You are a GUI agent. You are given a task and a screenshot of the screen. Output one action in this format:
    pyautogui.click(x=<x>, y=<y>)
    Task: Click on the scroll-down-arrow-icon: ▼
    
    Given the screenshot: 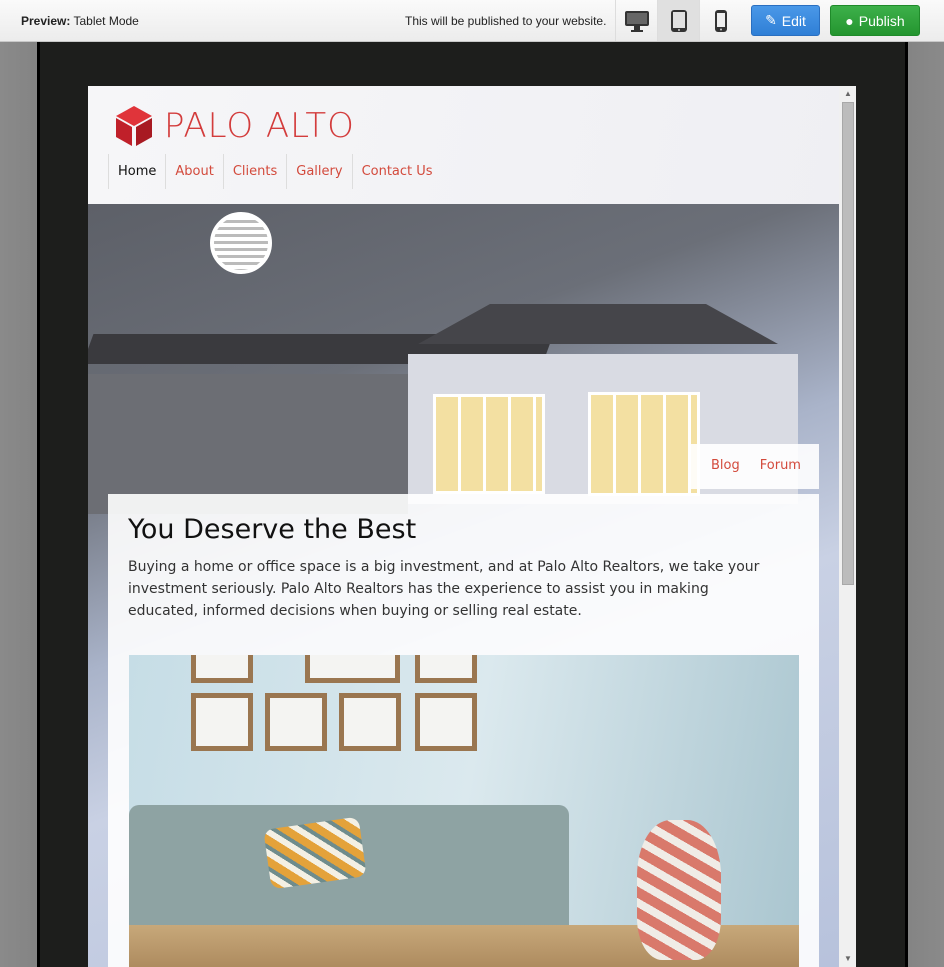 What is the action you would take?
    pyautogui.click(x=848, y=958)
    